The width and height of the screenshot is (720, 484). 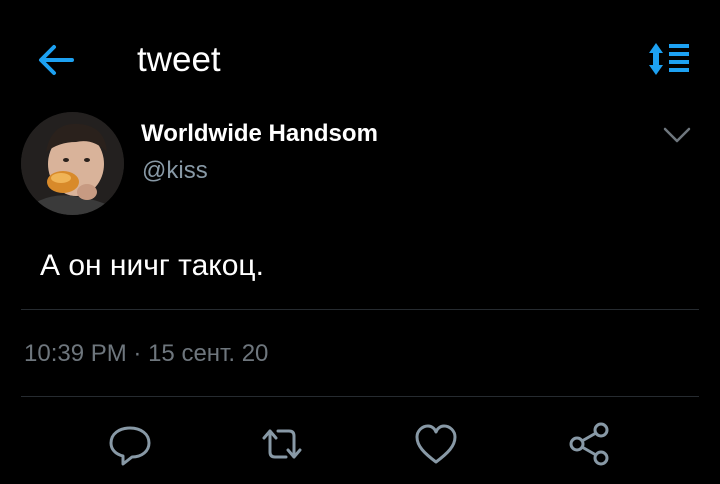 I want to click on chevron-down-icon, so click(x=677, y=135).